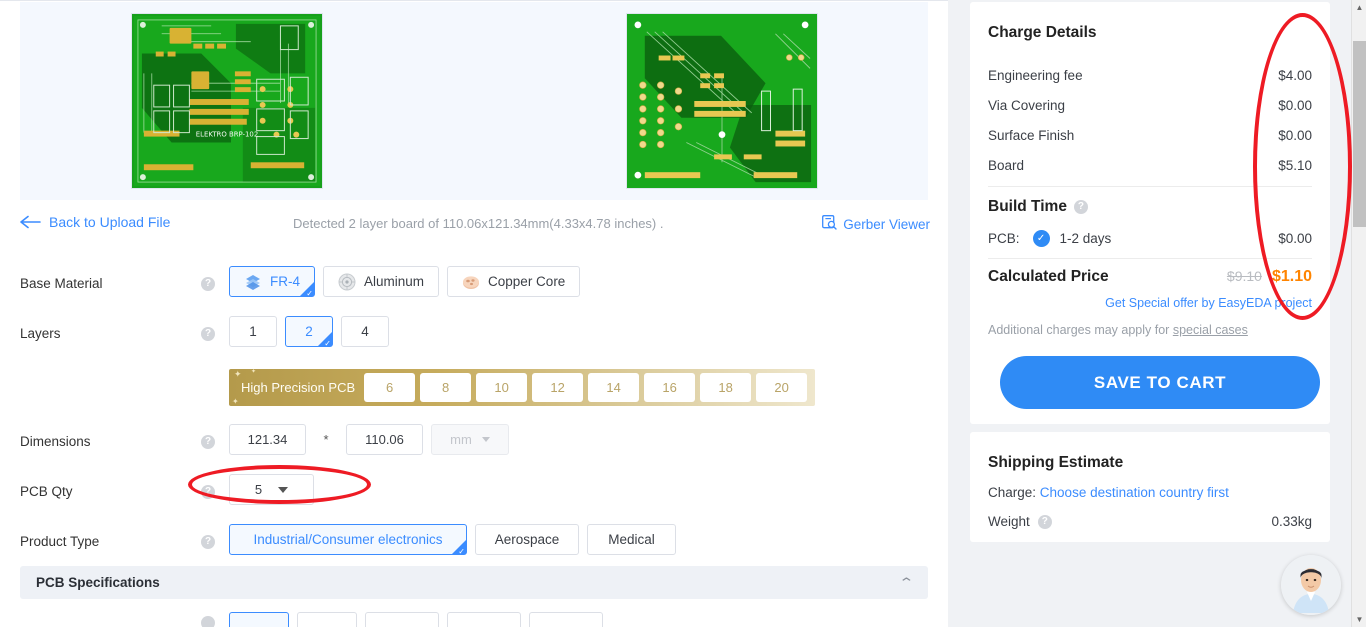 This screenshot has height=627, width=1366. I want to click on hp-option-label: 10, so click(501, 387).